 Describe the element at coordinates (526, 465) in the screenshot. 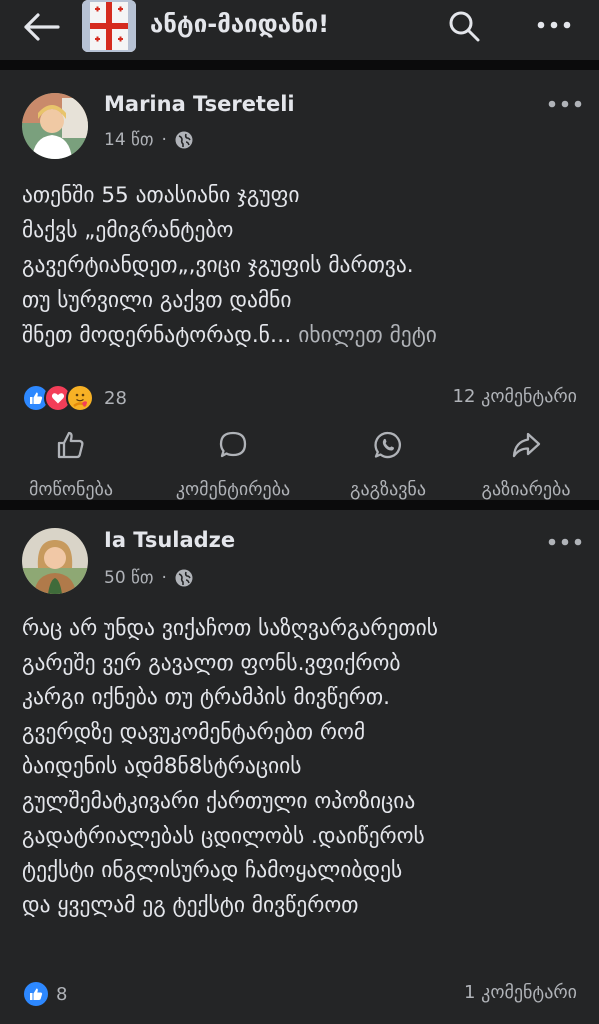

I see `share-button: გაზიარება` at that location.